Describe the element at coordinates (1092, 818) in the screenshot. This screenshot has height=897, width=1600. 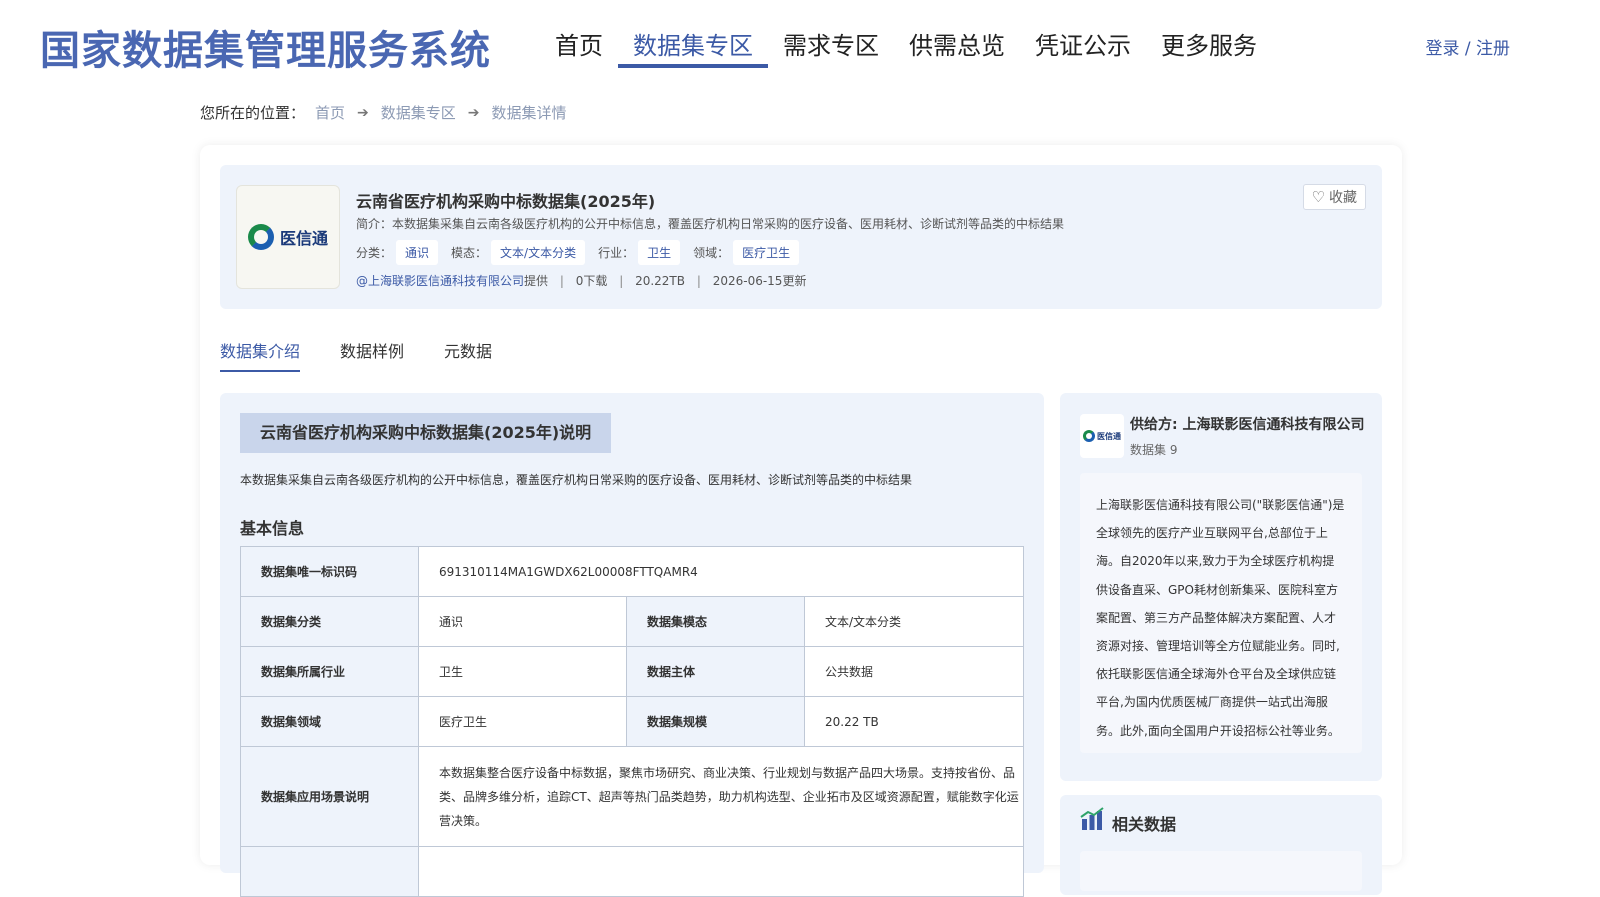
I see `bar-chart-icon` at that location.